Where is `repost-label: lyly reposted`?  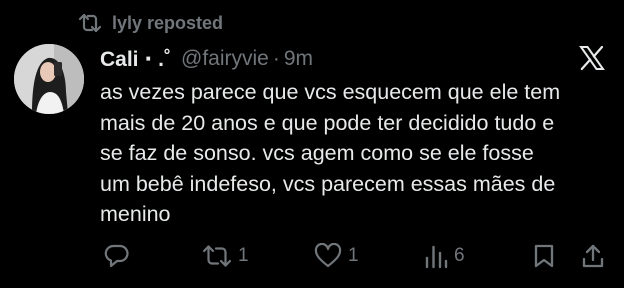 repost-label: lyly reposted is located at coordinates (168, 22).